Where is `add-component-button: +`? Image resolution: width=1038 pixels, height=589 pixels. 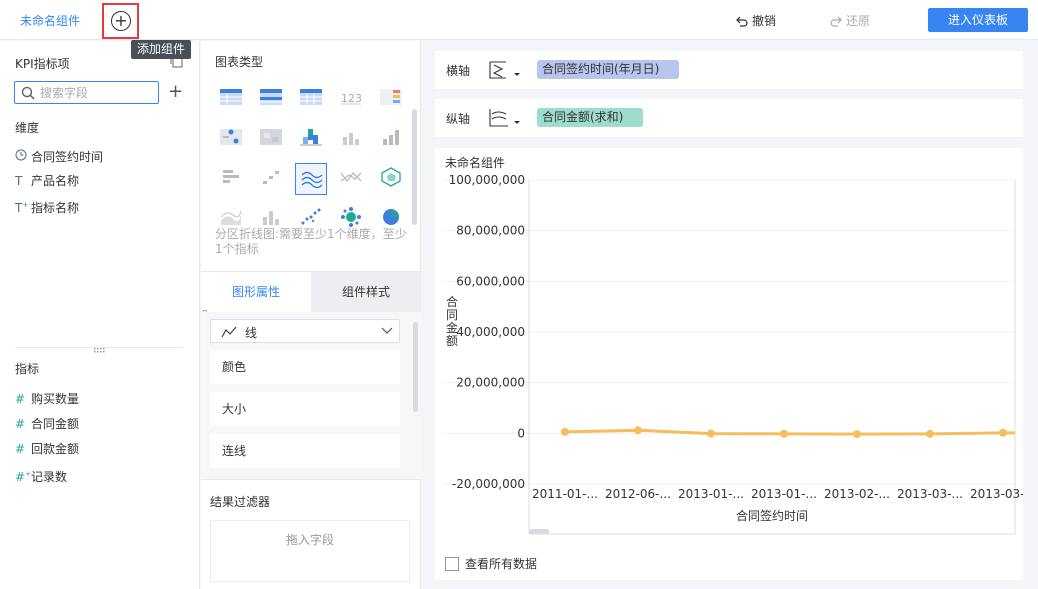 add-component-button: + is located at coordinates (121, 21).